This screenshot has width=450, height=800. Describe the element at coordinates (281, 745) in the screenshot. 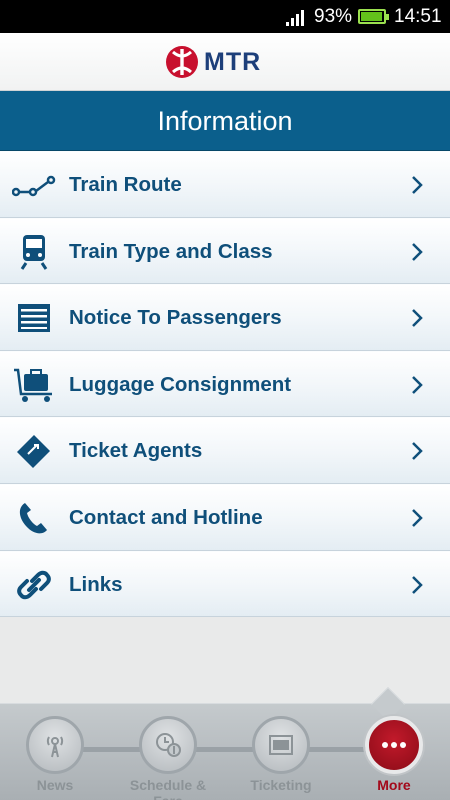

I see `ticketing-icon` at that location.